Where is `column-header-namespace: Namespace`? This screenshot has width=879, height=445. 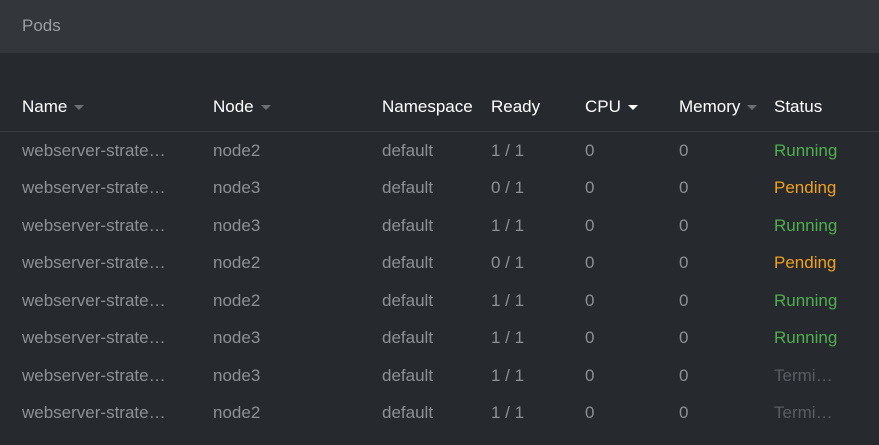
column-header-namespace: Namespace is located at coordinates (432, 107).